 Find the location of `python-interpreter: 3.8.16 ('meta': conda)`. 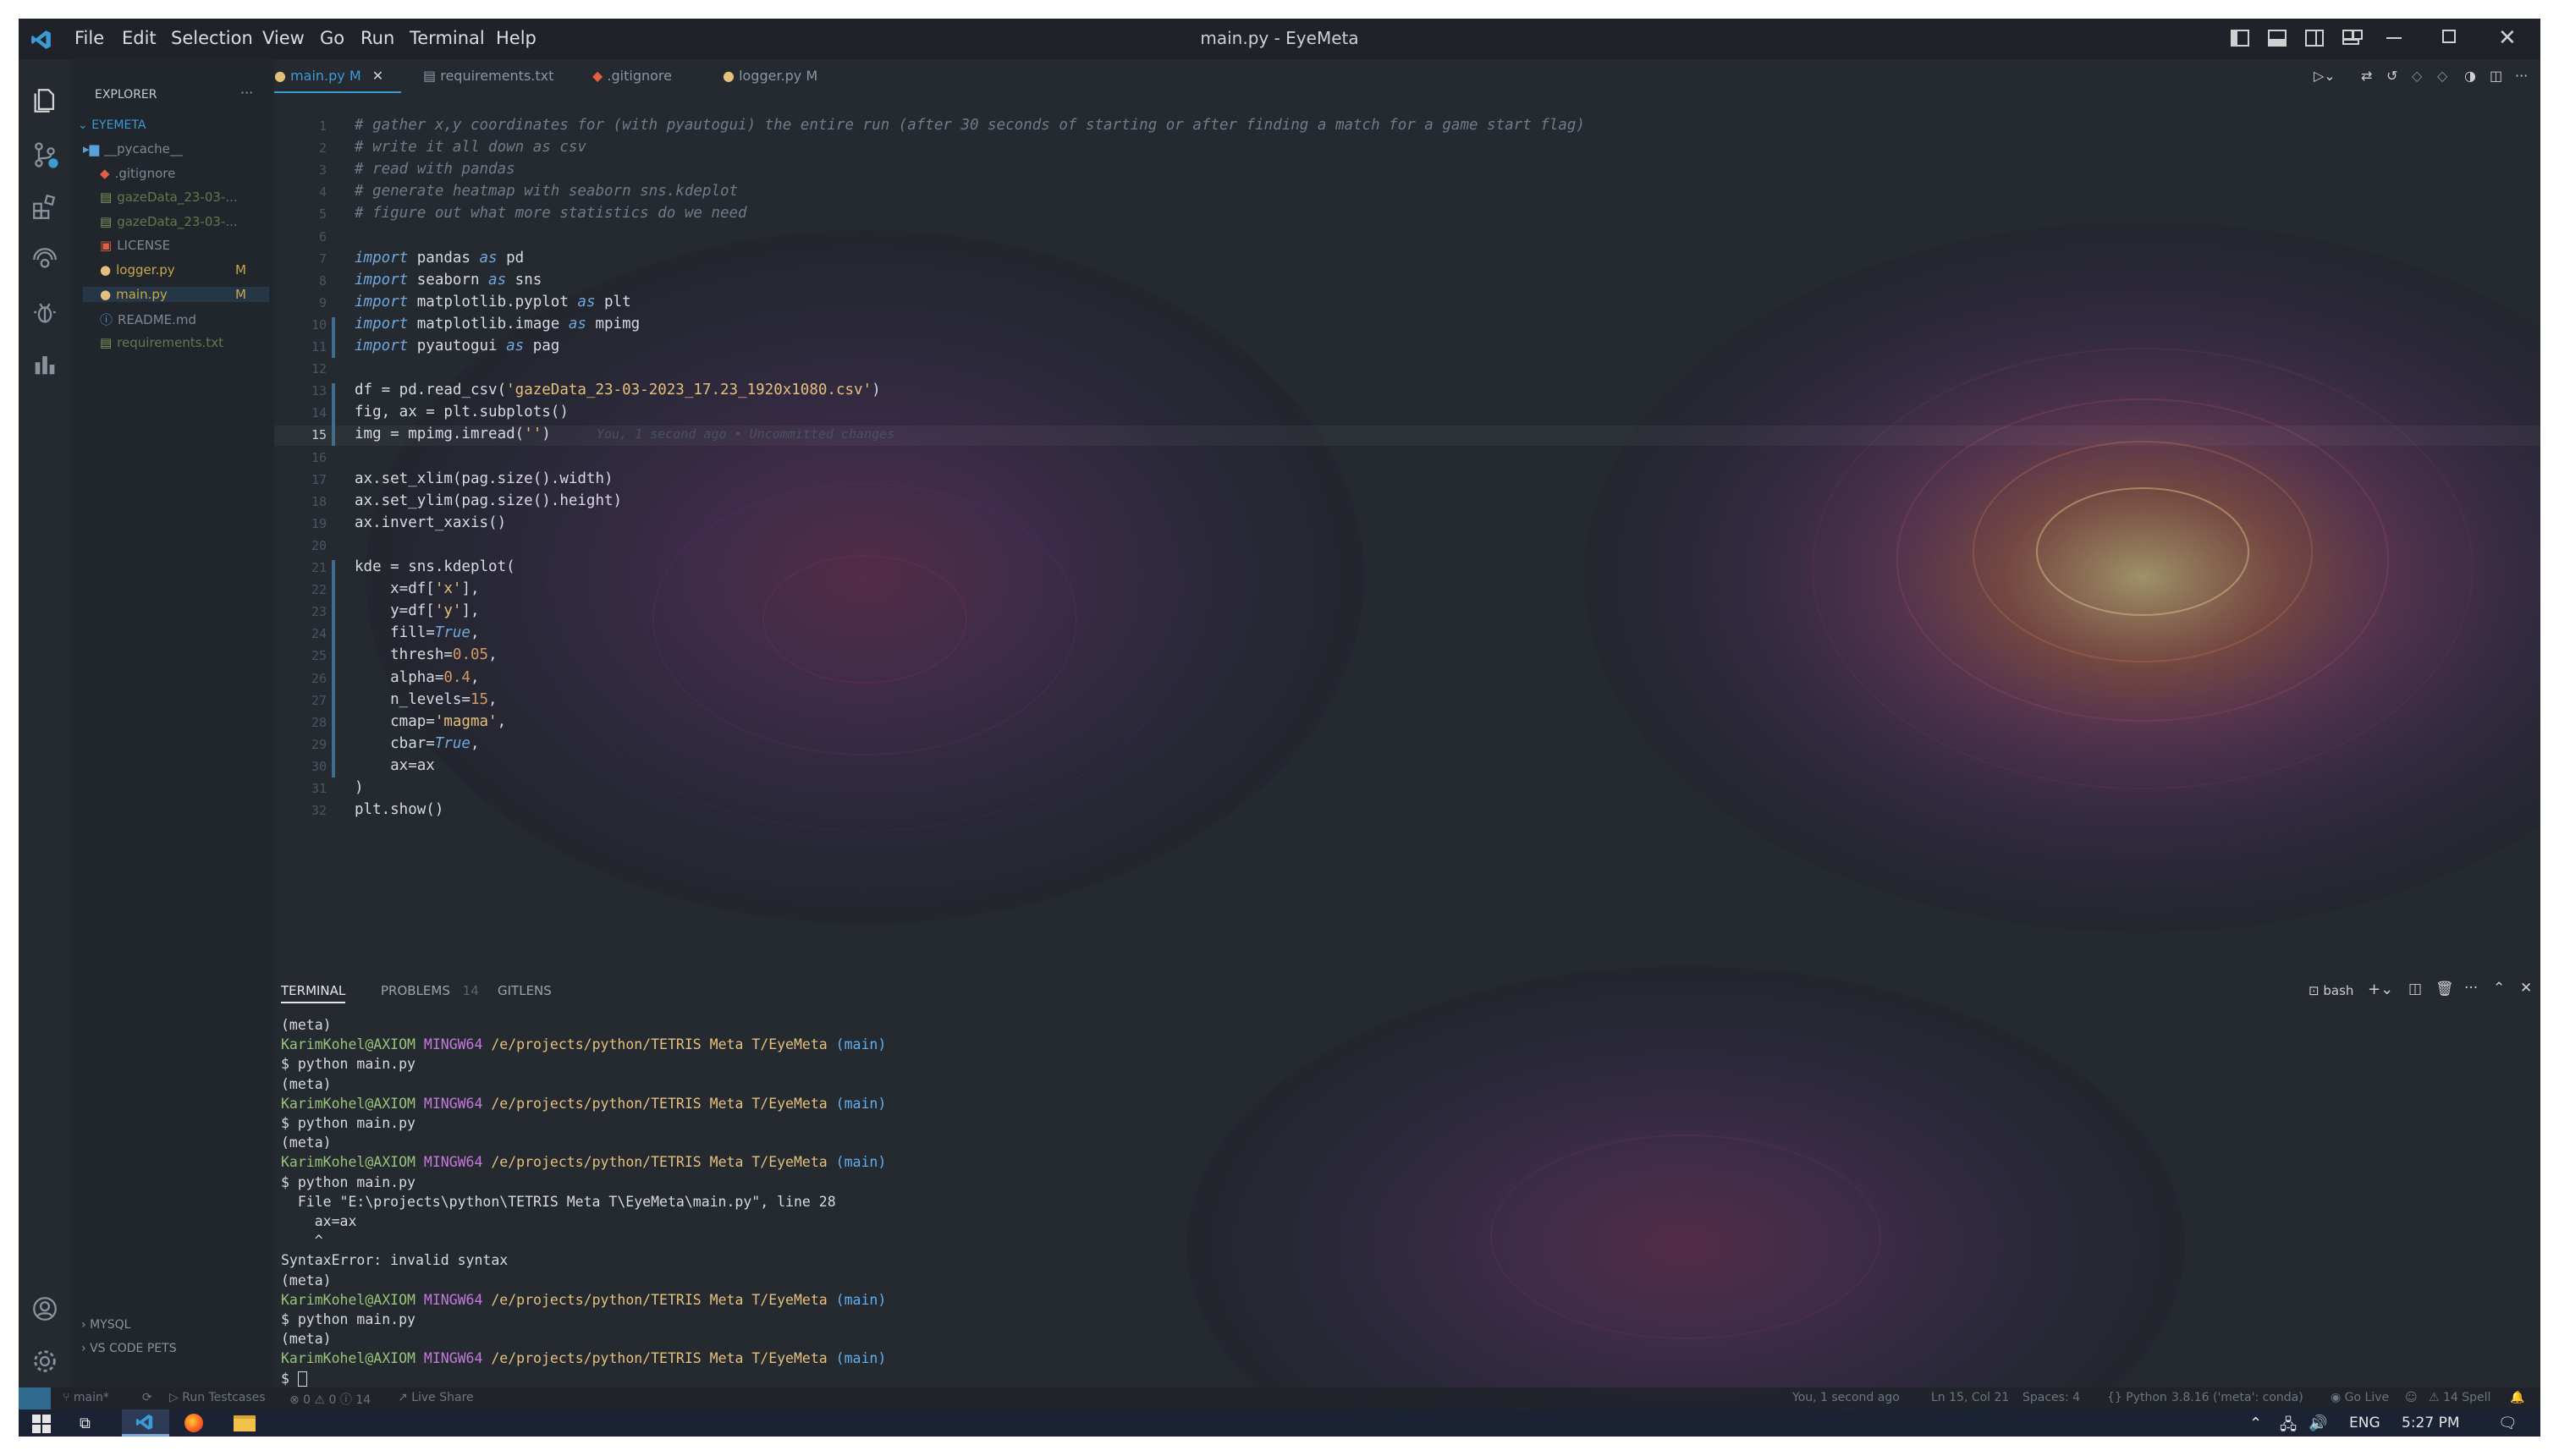

python-interpreter: 3.8.16 ('meta': conda) is located at coordinates (2237, 1398).